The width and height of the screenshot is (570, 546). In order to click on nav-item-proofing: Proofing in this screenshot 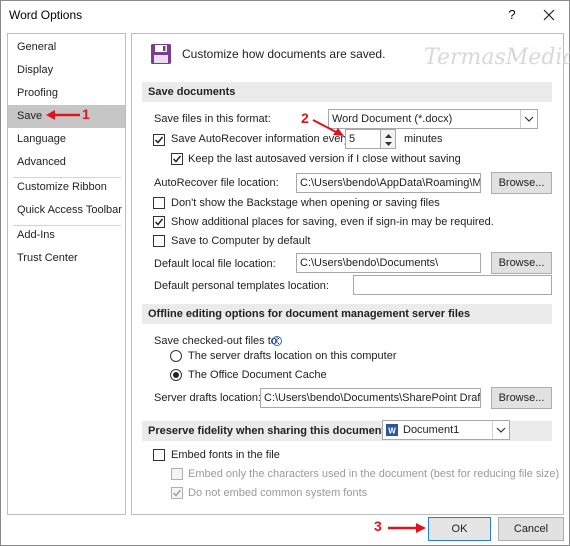, I will do `click(66, 93)`.